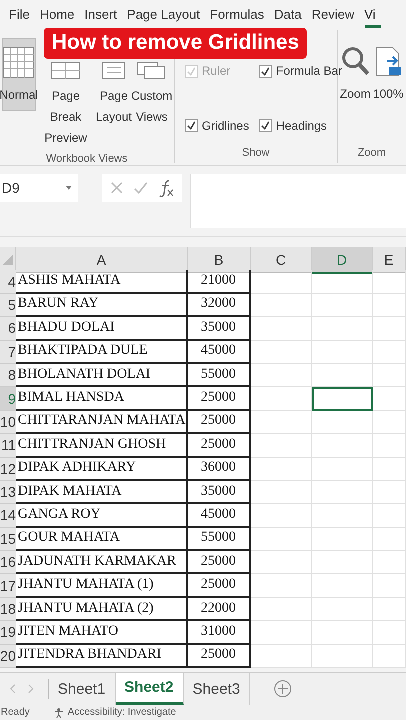 This screenshot has width=406, height=720. I want to click on column-header: C, so click(281, 260).